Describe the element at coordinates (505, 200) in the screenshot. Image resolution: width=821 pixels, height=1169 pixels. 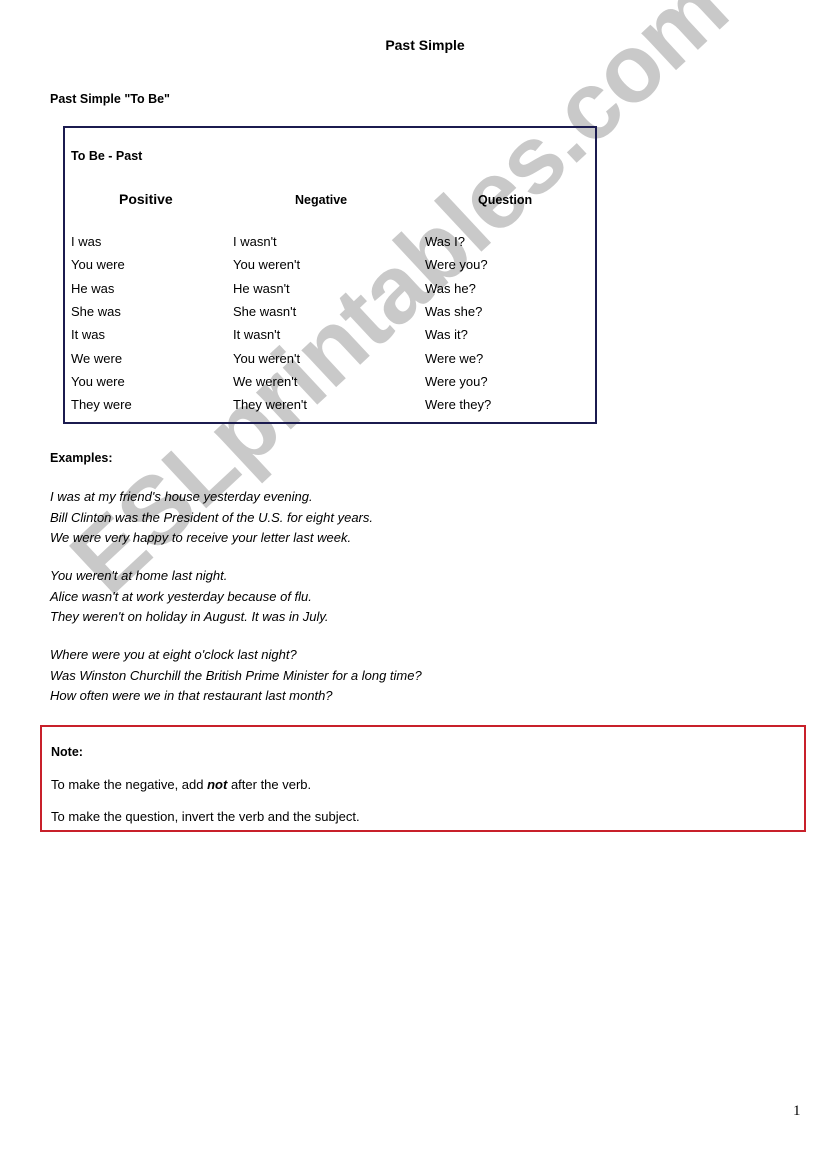
I see `column-header-question: Question` at that location.